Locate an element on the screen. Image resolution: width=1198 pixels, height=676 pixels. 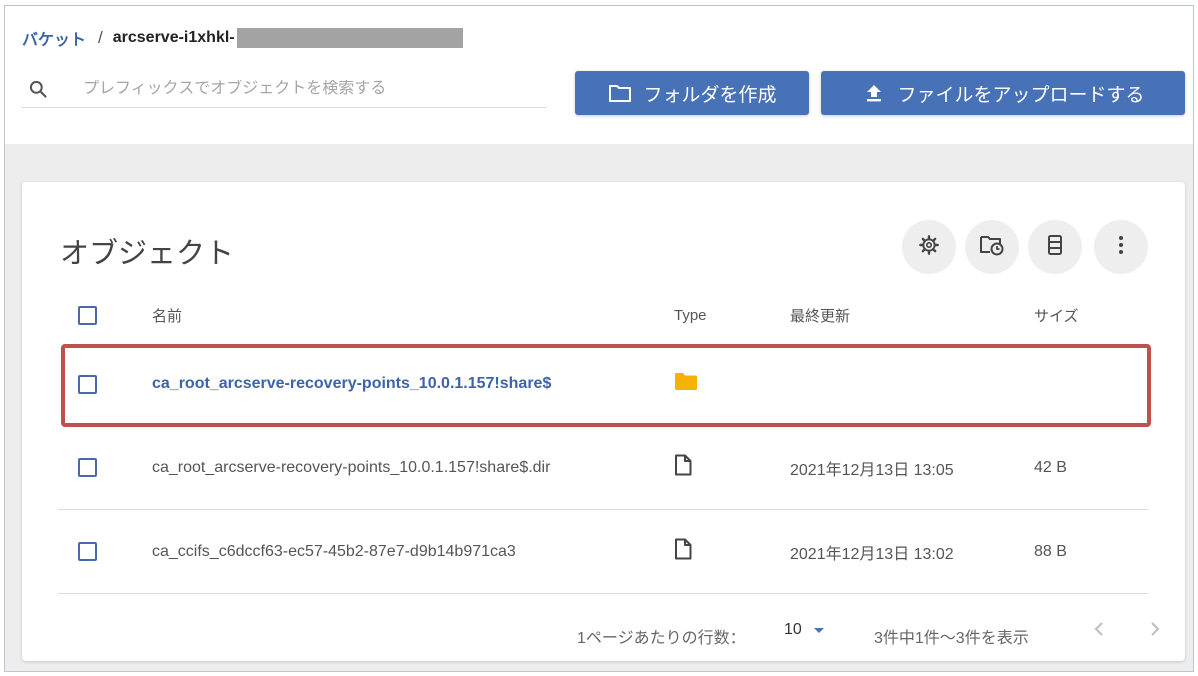
prefix-search-input is located at coordinates (303, 88).